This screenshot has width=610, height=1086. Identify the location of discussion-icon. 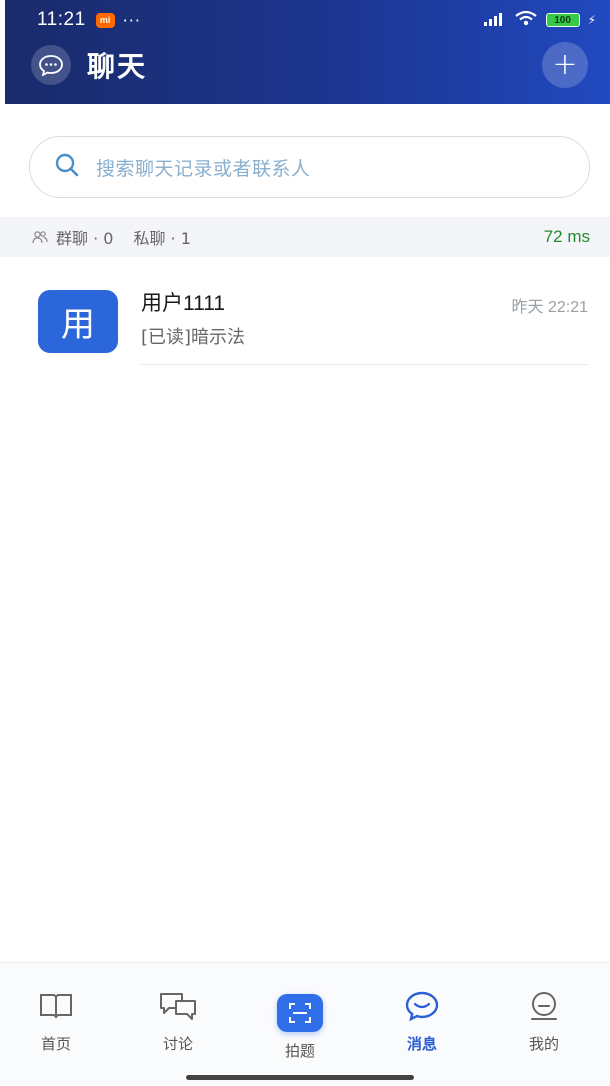
(178, 1008).